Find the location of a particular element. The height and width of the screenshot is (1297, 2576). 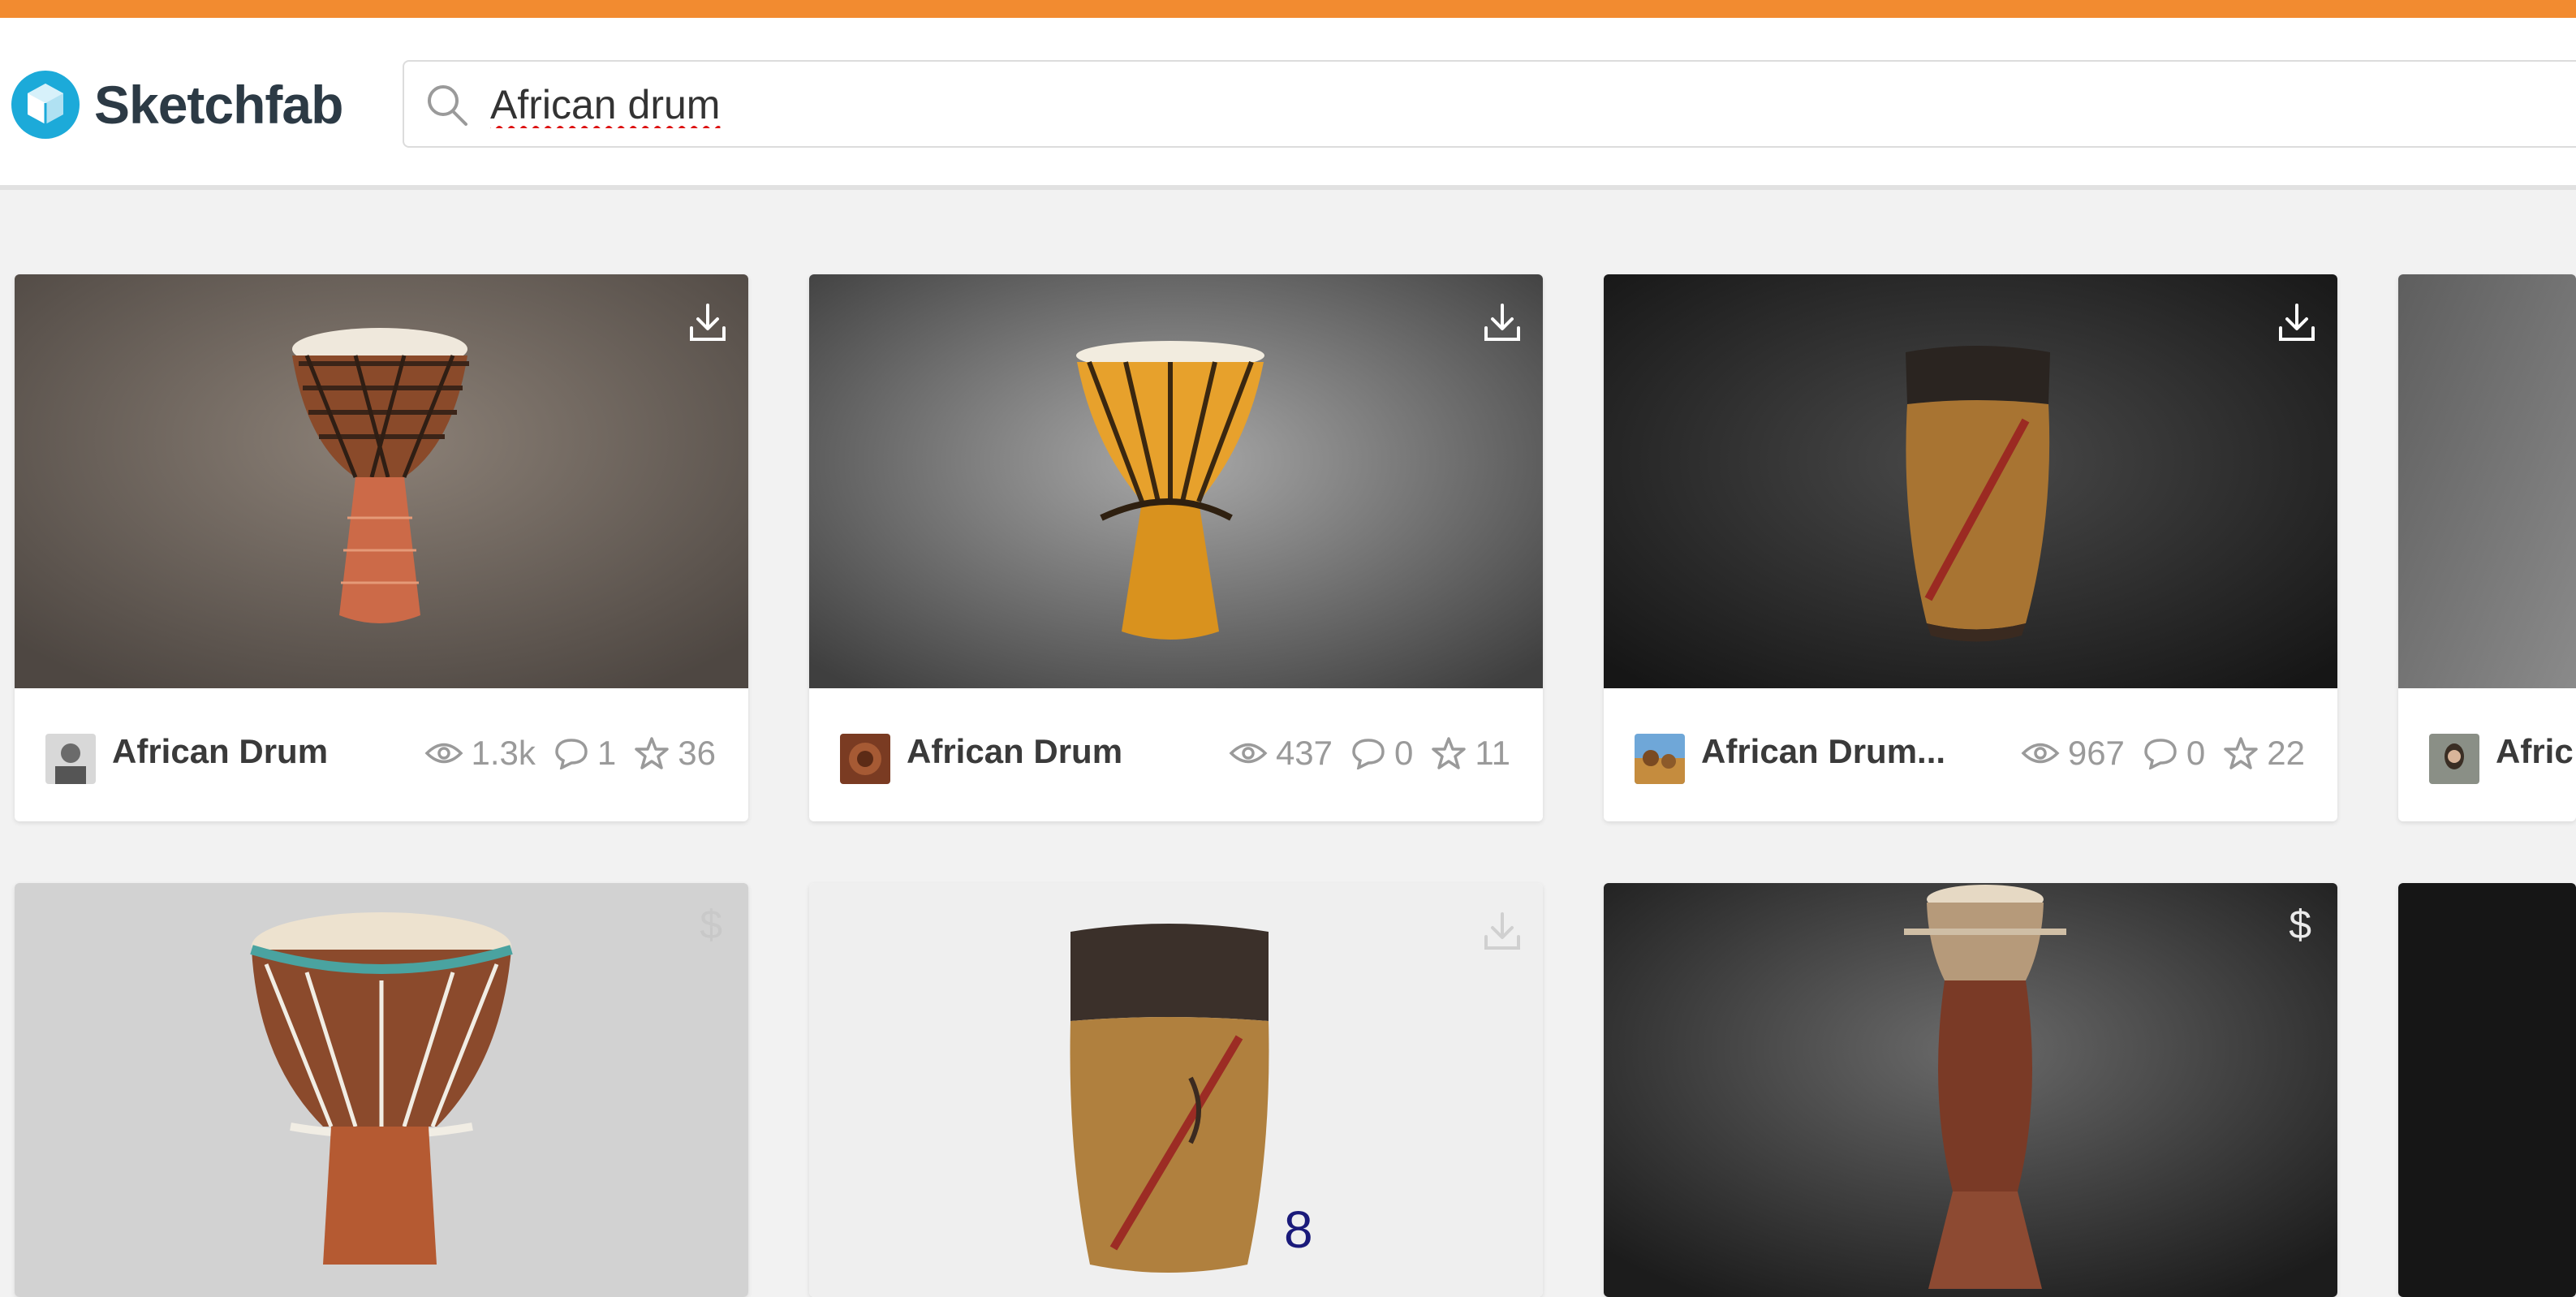

model-card: African Drum 1.3k 1 36 is located at coordinates (381, 547).